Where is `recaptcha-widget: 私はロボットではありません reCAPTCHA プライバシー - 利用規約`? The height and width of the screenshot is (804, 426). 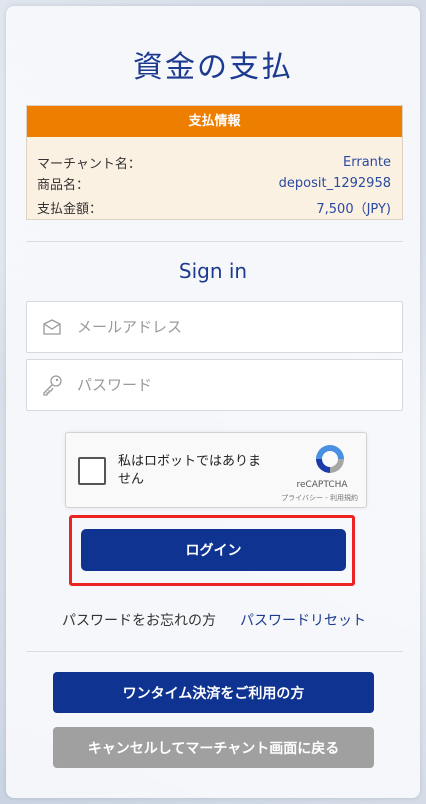
recaptcha-widget: 私はロボットではありません reCAPTCHA プライバシー - 利用規約 is located at coordinates (216, 470).